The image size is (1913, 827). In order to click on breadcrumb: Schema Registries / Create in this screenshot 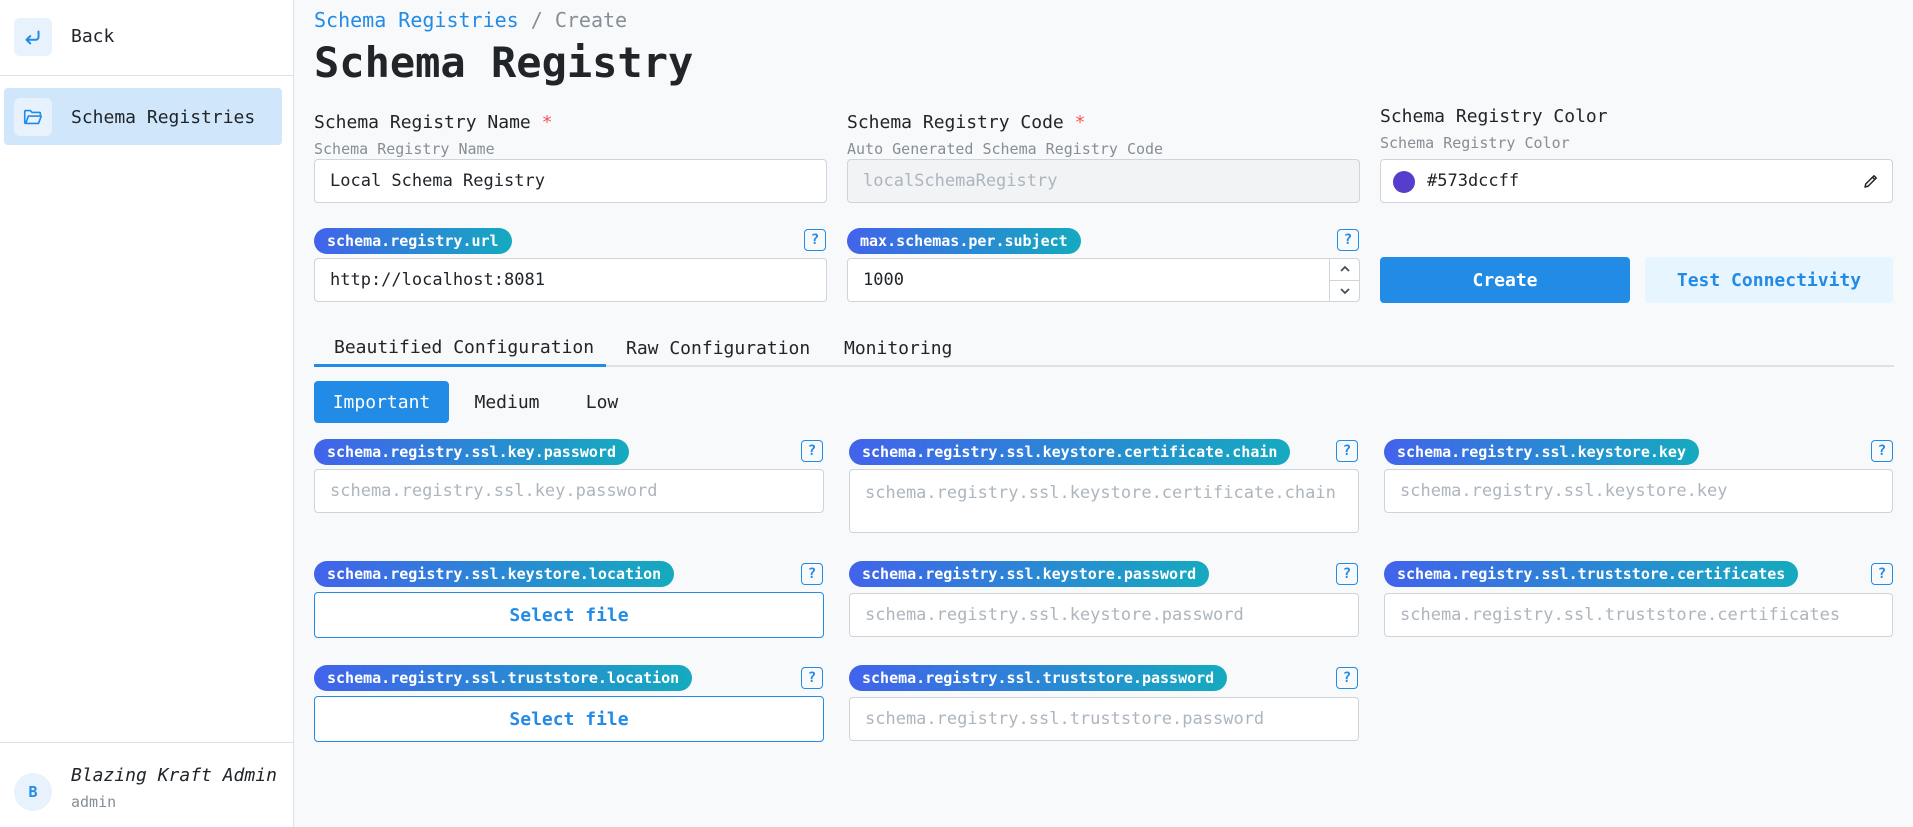, I will do `click(470, 20)`.